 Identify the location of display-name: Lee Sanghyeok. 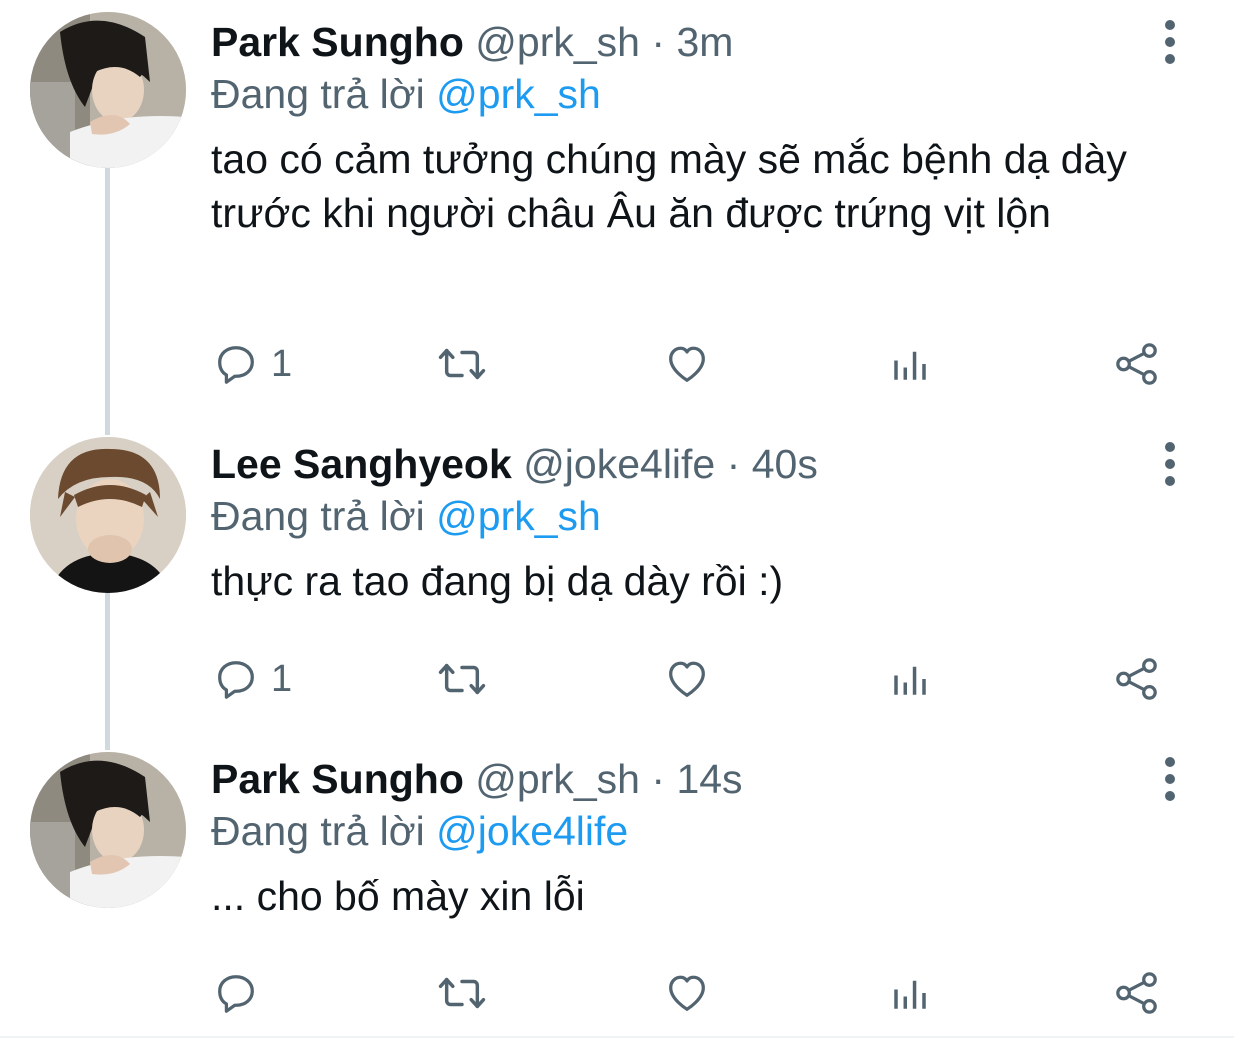
(361, 464).